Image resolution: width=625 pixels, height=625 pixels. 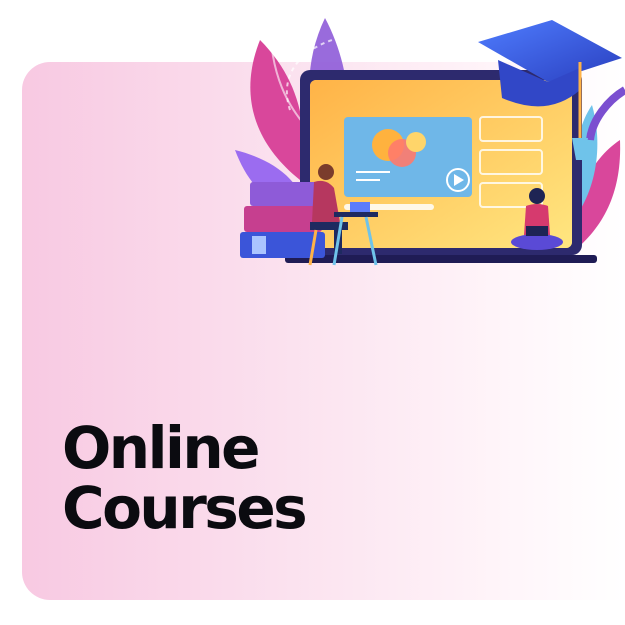 What do you see at coordinates (161, 448) in the screenshot?
I see `headline-line-1: Online` at bounding box center [161, 448].